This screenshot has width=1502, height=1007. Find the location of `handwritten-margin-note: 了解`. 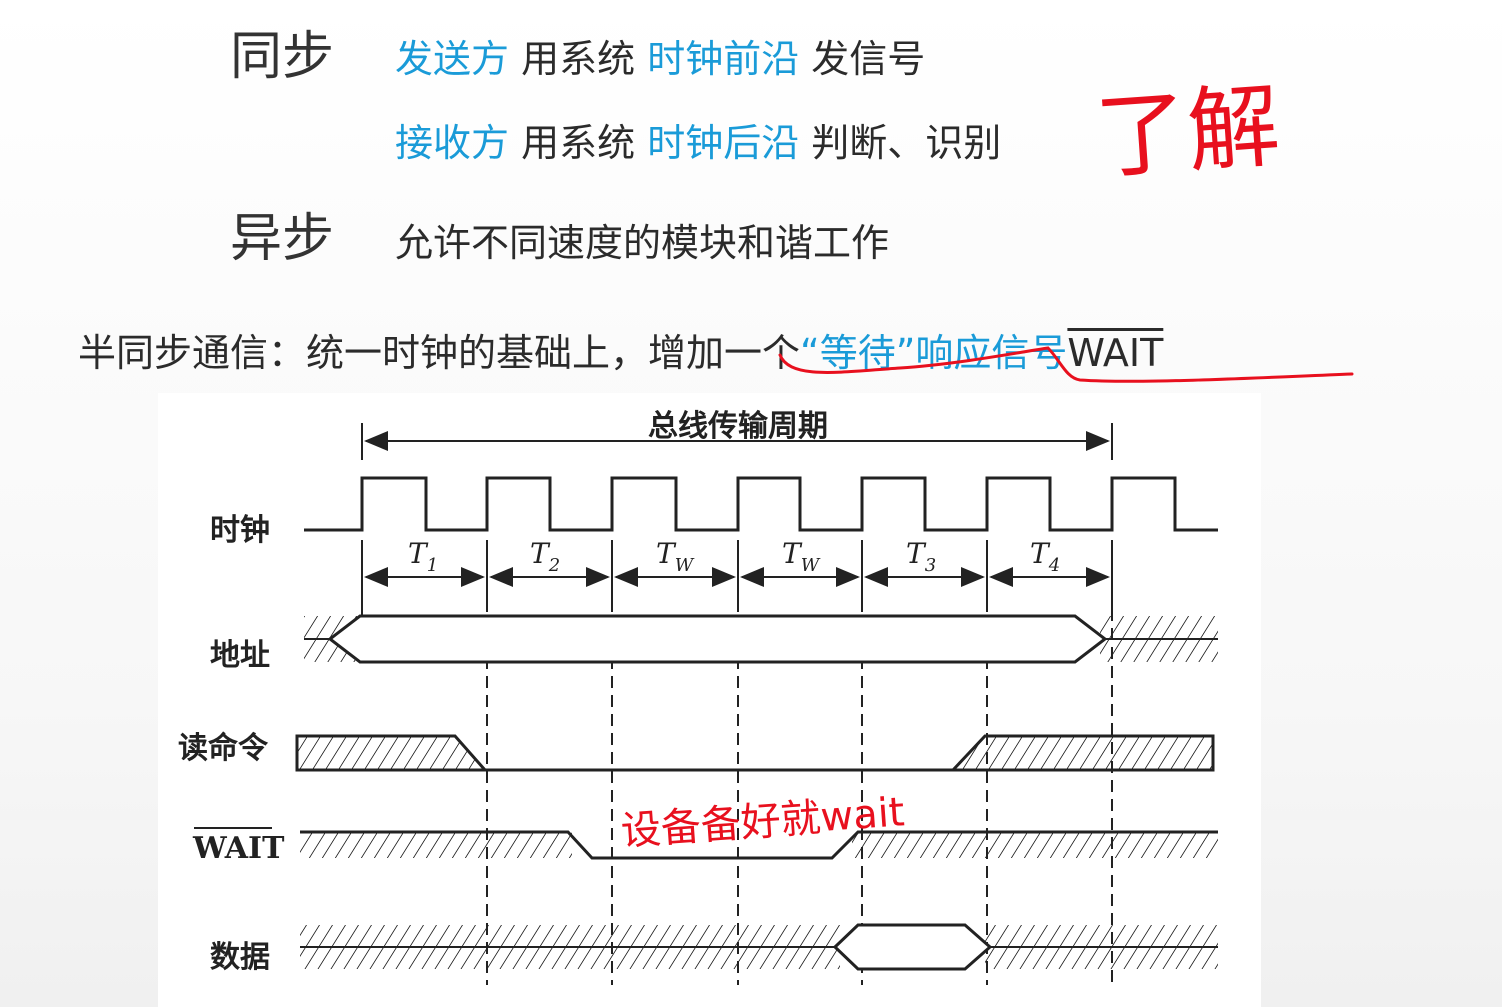

handwritten-margin-note: 了解 is located at coordinates (1187, 132).